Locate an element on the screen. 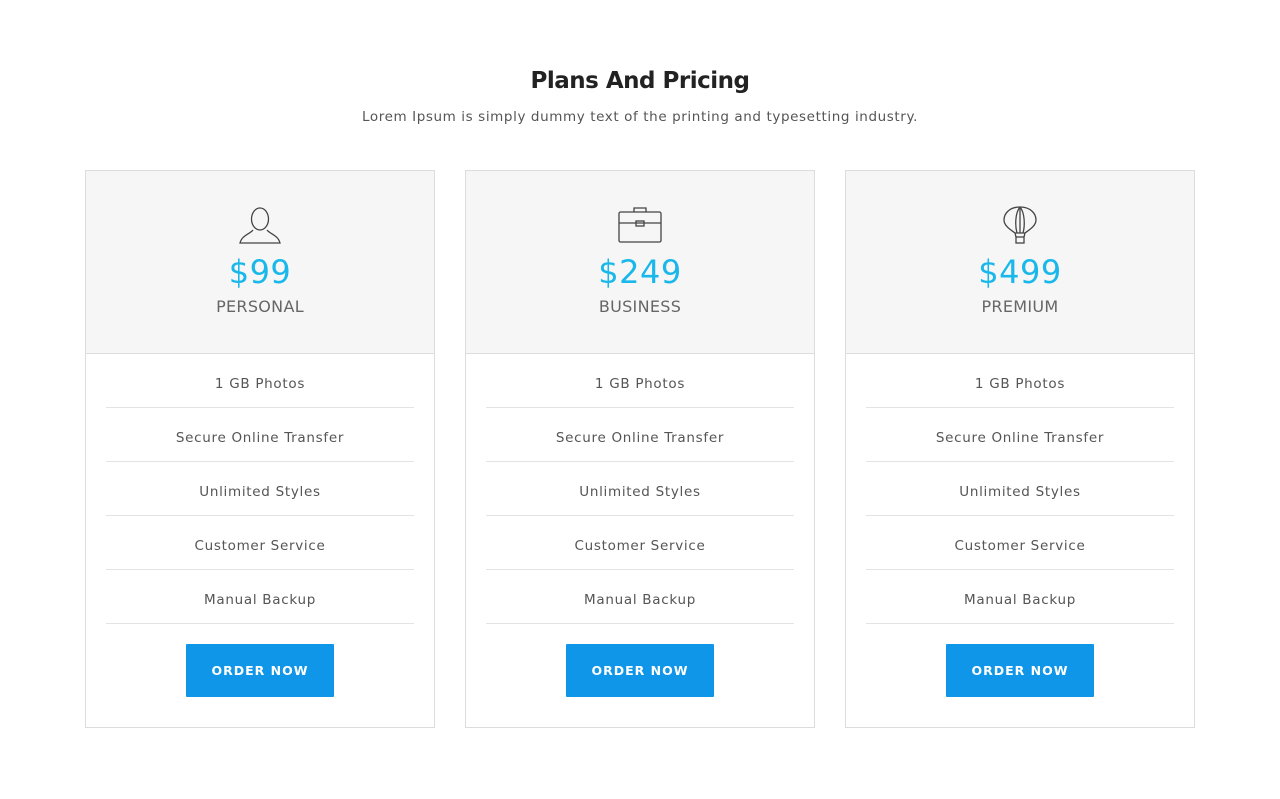  plan-name: PERSONAL is located at coordinates (260, 306).